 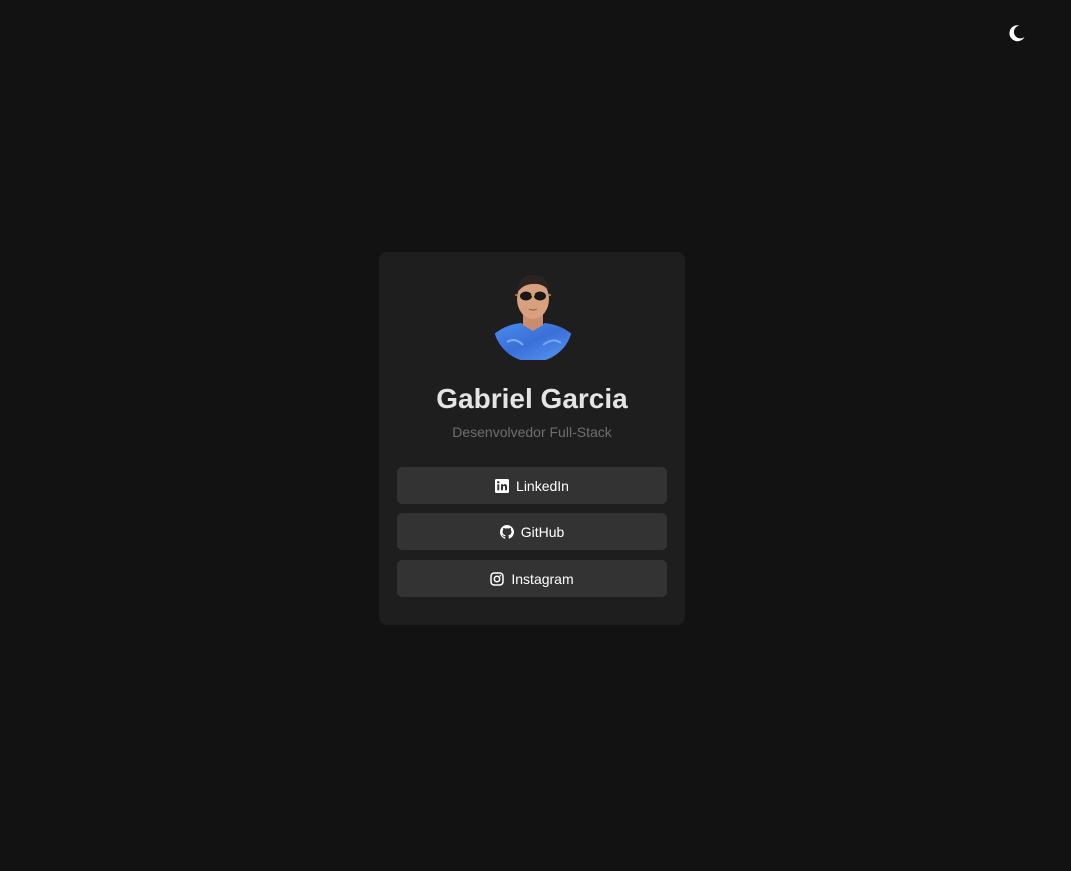 I want to click on profile-name: Gabriel Garcia, so click(x=532, y=398).